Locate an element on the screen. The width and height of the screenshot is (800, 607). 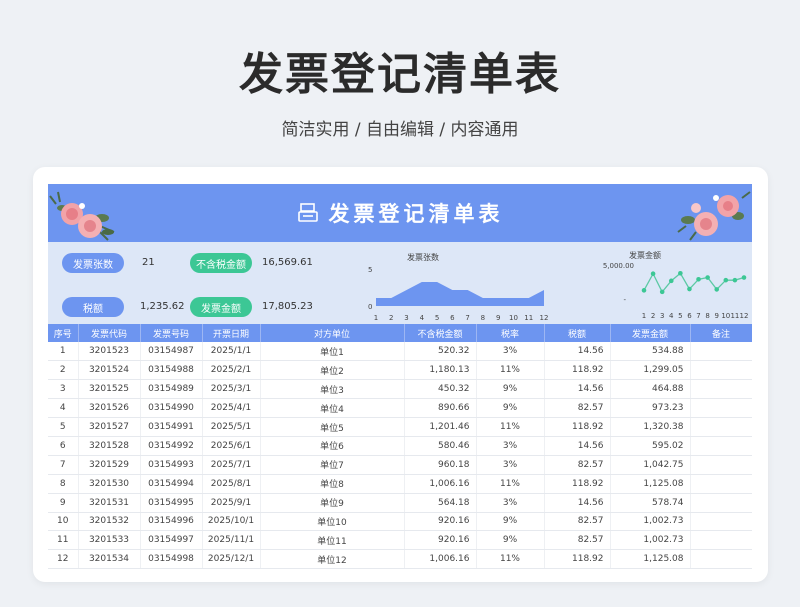
cell-invoice-number: 03154995 is located at coordinates (171, 503).